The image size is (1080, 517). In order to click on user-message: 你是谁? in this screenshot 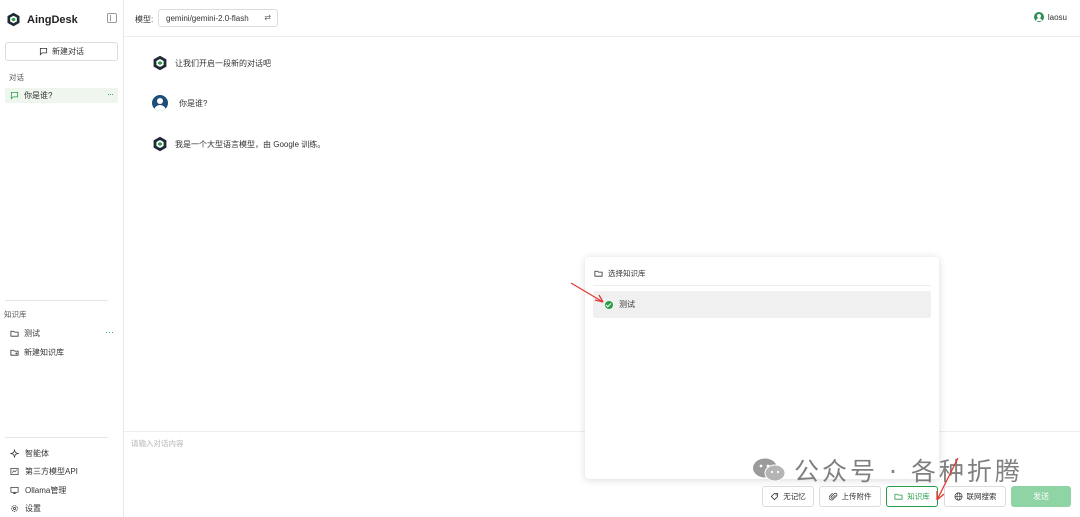, I will do `click(179, 103)`.